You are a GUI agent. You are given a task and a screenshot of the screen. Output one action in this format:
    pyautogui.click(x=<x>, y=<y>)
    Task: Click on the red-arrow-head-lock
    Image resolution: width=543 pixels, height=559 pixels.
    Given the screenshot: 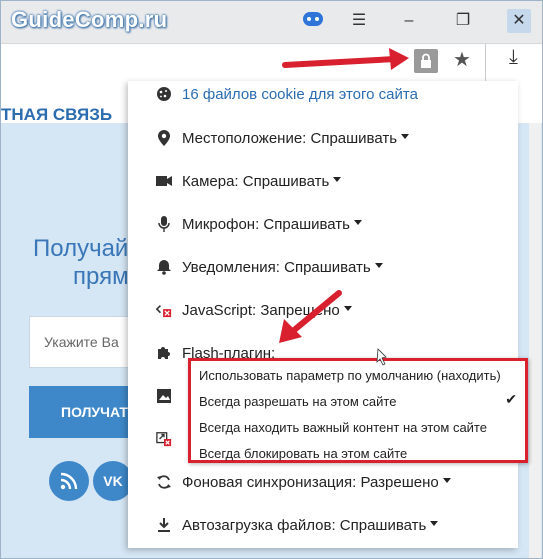 What is the action you would take?
    pyautogui.click(x=399, y=59)
    